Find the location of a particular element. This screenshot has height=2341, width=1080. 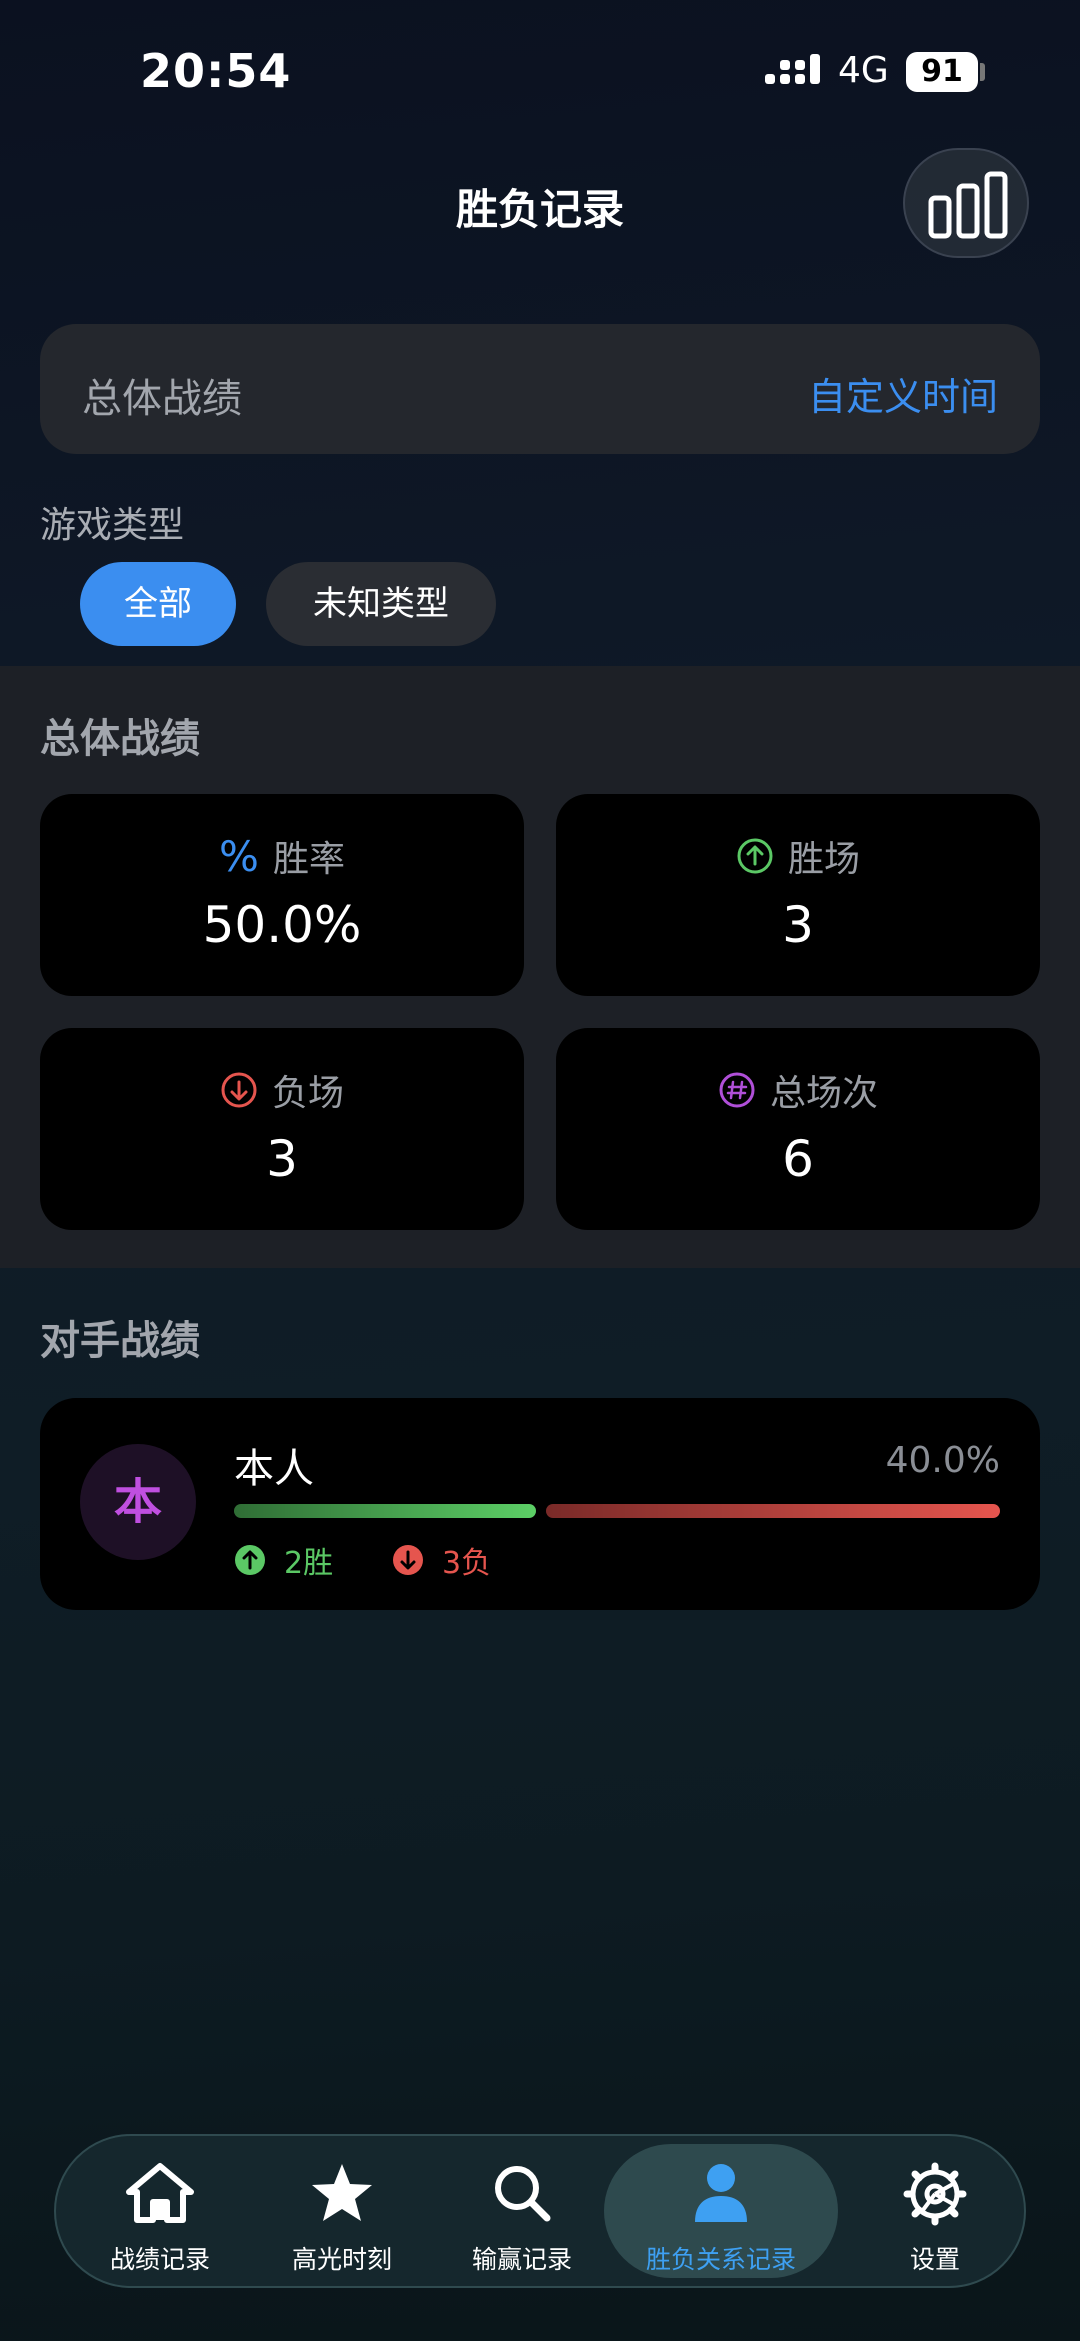

loss-bar-segment is located at coordinates (773, 1511).